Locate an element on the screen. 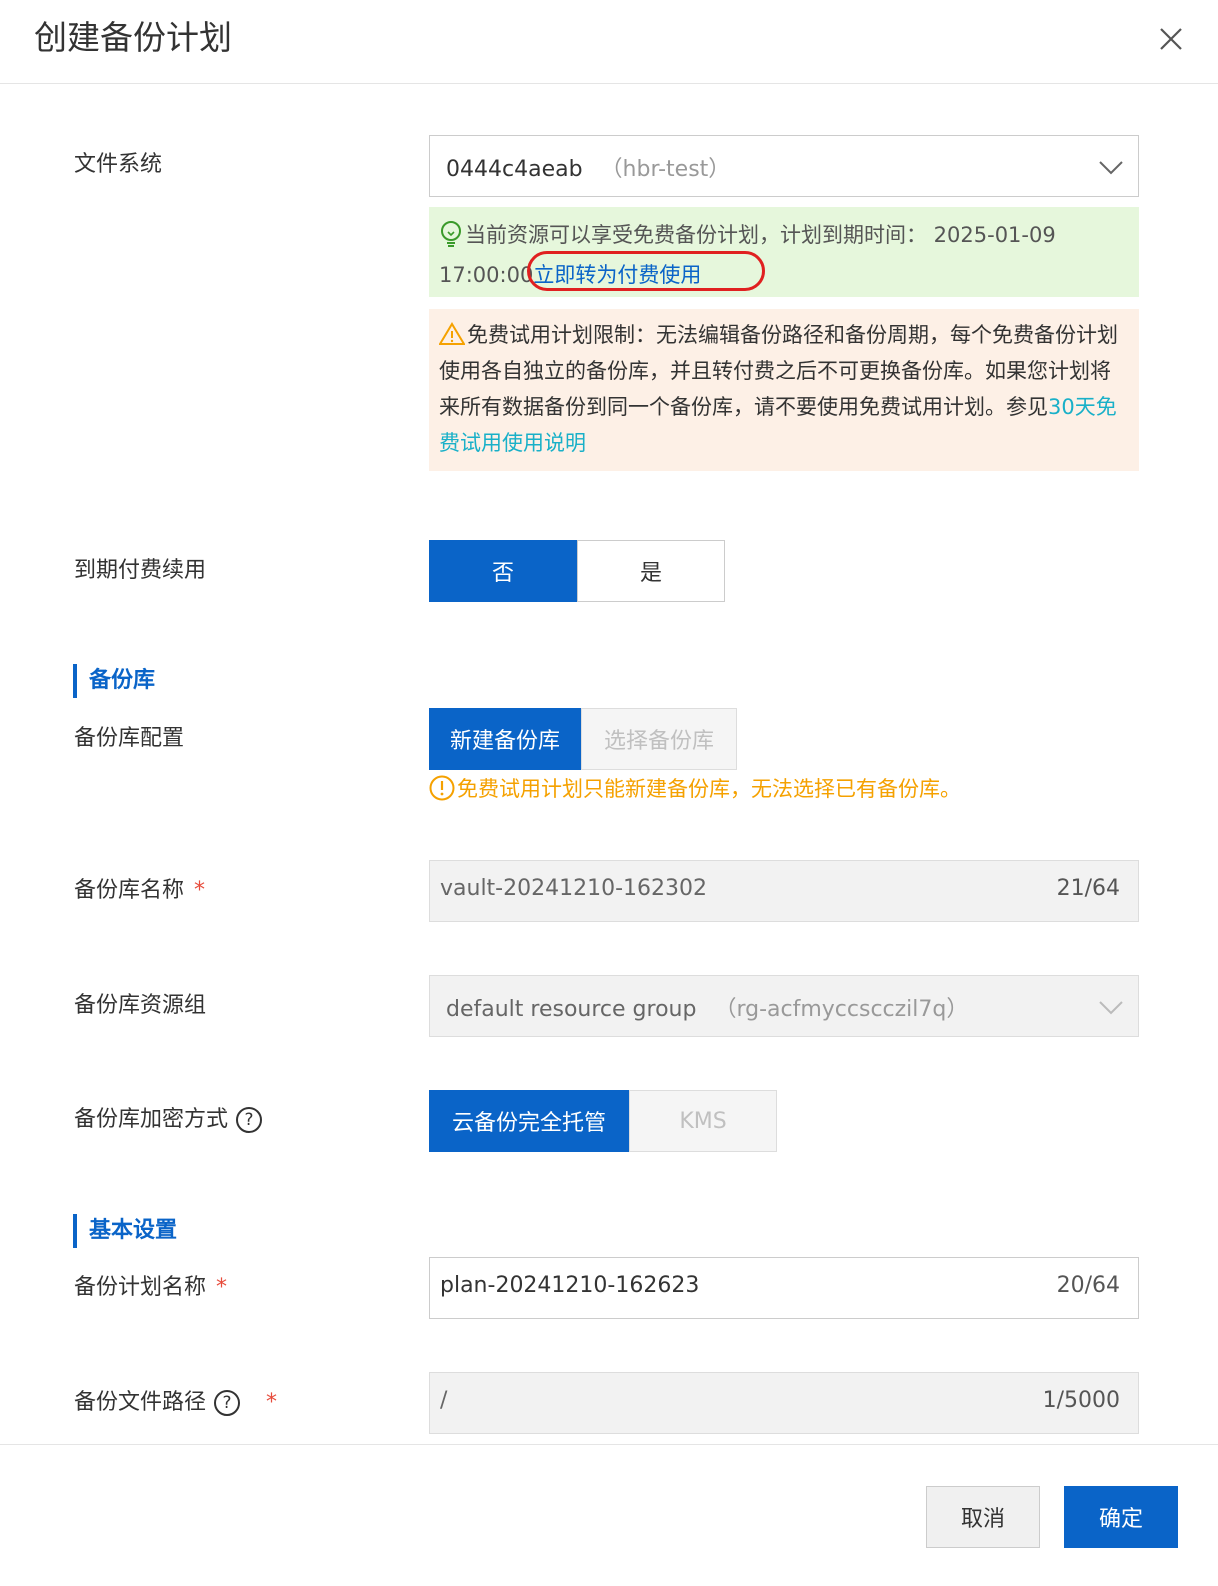 The image size is (1218, 1586). vault-config-hint: 免费试用计划只能新建备份库，无法选择已有备份库。 is located at coordinates (695, 789).